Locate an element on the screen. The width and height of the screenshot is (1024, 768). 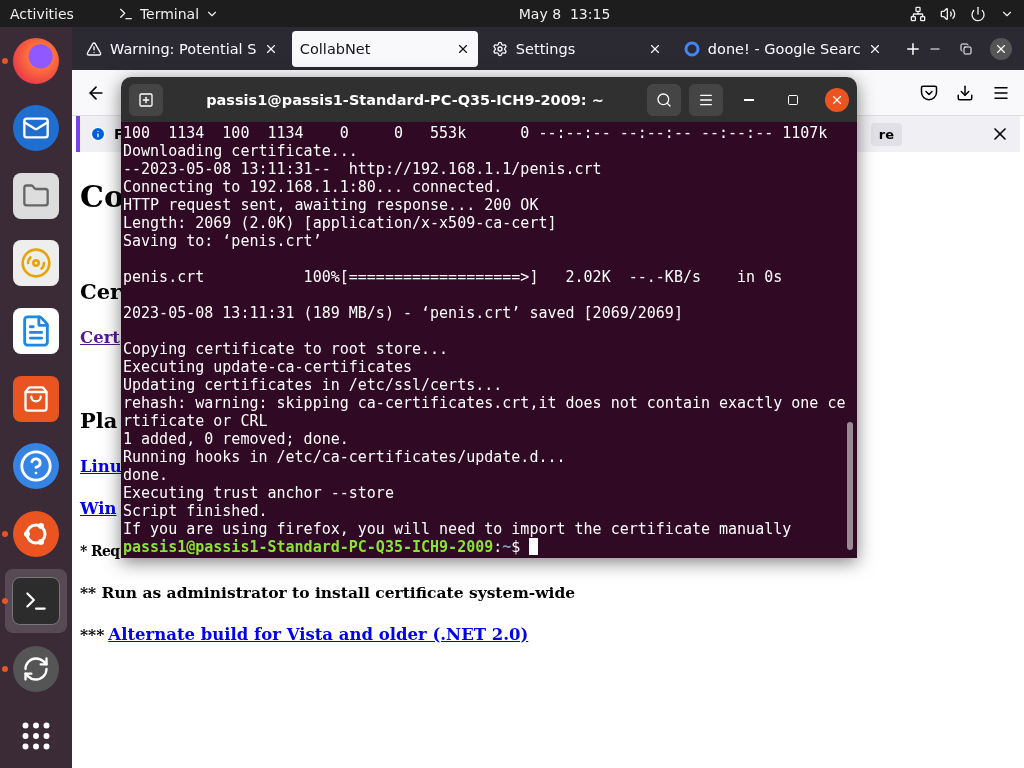
restore-icon is located at coordinates (966, 48).